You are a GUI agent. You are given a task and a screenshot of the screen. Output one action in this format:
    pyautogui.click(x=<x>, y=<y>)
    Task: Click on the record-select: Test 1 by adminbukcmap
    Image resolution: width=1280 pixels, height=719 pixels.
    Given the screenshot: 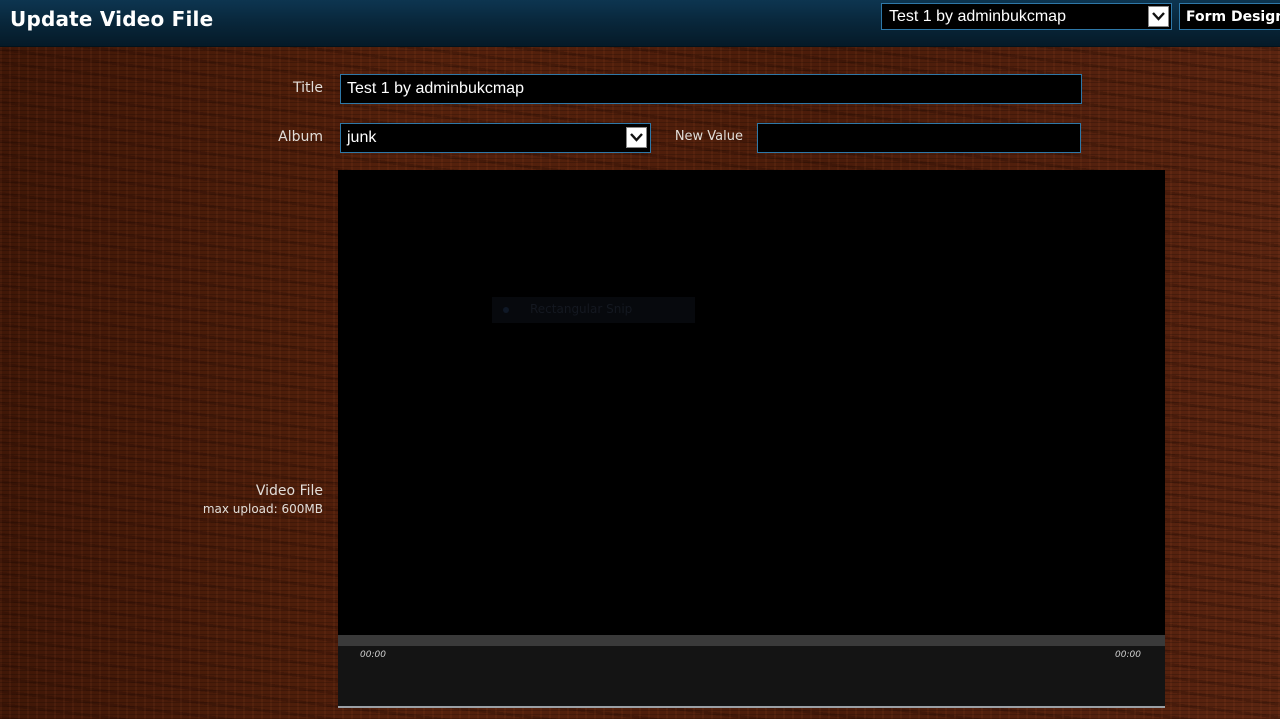 What is the action you would take?
    pyautogui.click(x=1026, y=16)
    